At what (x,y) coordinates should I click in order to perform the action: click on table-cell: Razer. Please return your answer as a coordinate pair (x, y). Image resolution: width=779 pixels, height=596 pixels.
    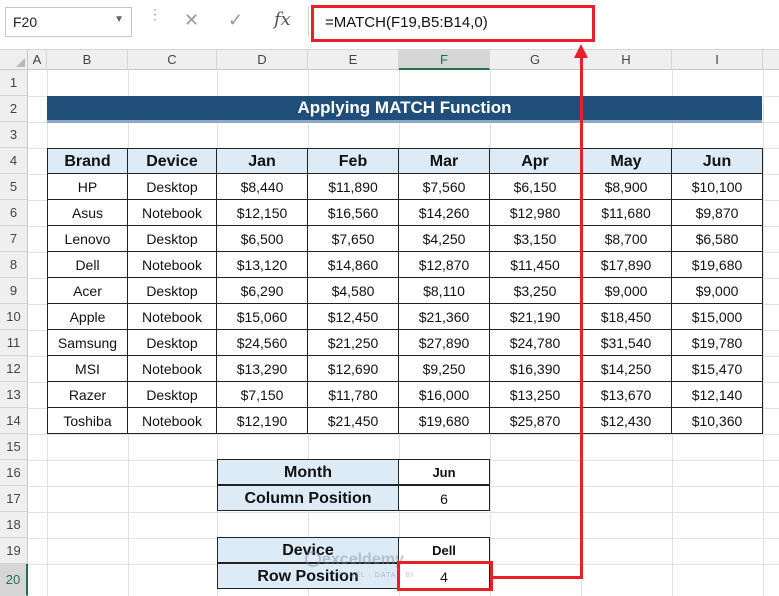
    Looking at the image, I should click on (87, 395).